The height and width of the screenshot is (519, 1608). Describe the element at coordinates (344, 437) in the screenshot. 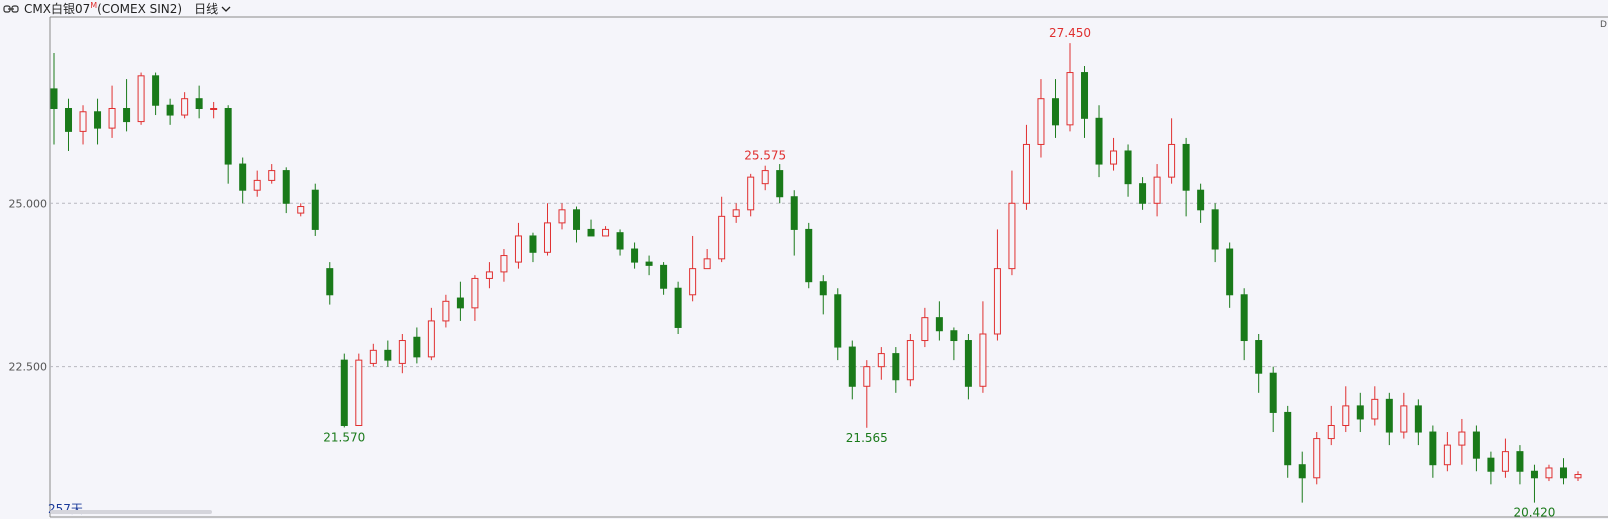

I see `price-annotation: 21.570` at that location.